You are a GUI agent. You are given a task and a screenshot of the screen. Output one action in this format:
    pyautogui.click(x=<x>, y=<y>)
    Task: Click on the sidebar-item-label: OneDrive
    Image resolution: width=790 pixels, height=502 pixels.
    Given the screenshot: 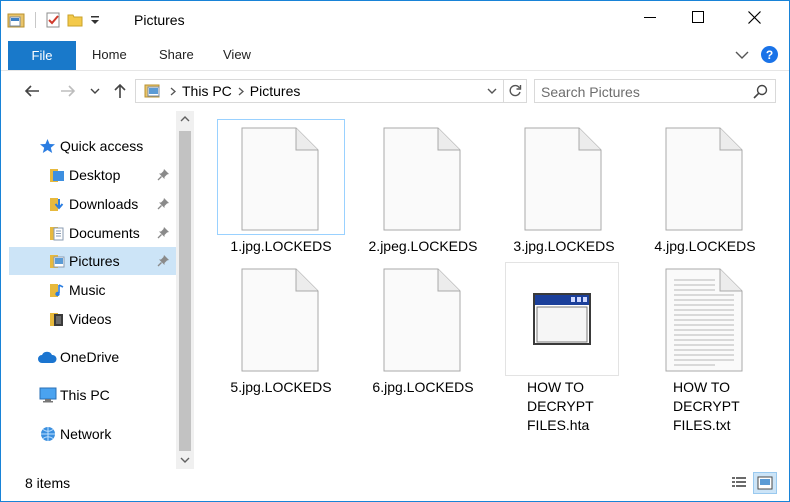 What is the action you would take?
    pyautogui.click(x=90, y=357)
    